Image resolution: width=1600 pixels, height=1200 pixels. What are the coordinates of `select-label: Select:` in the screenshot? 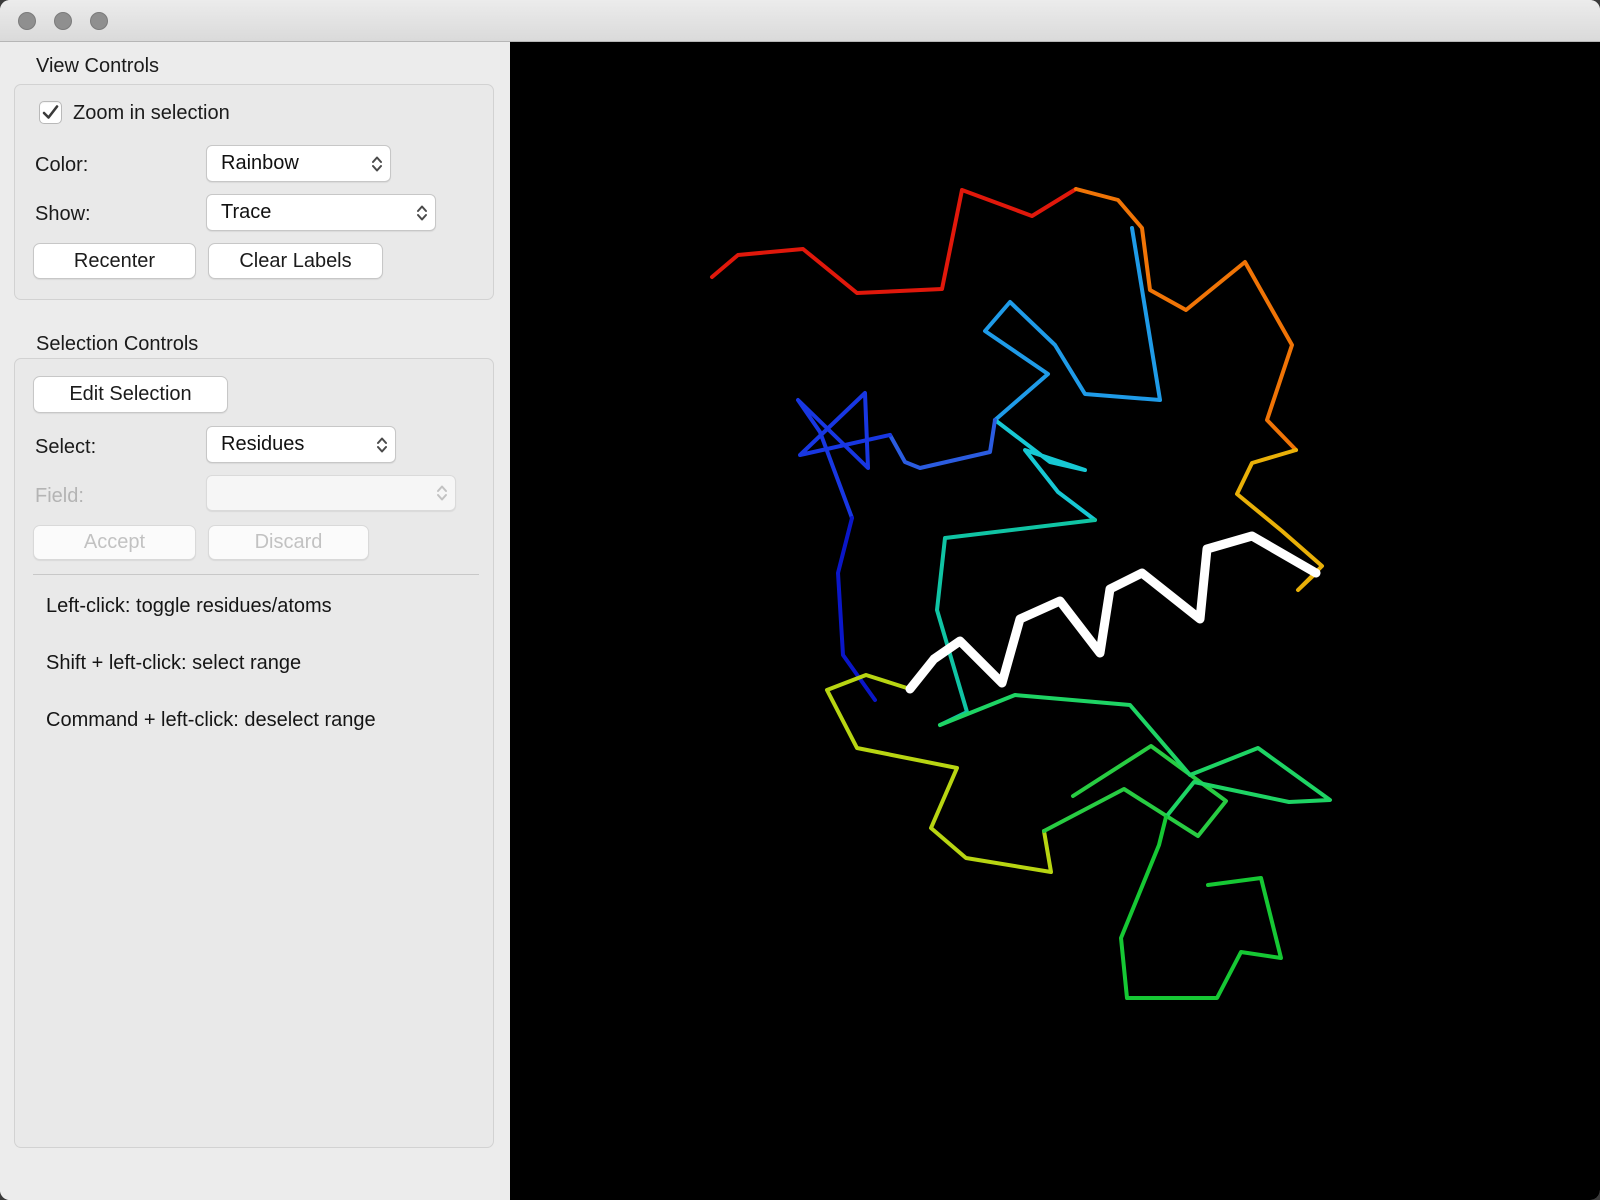 It's located at (66, 447).